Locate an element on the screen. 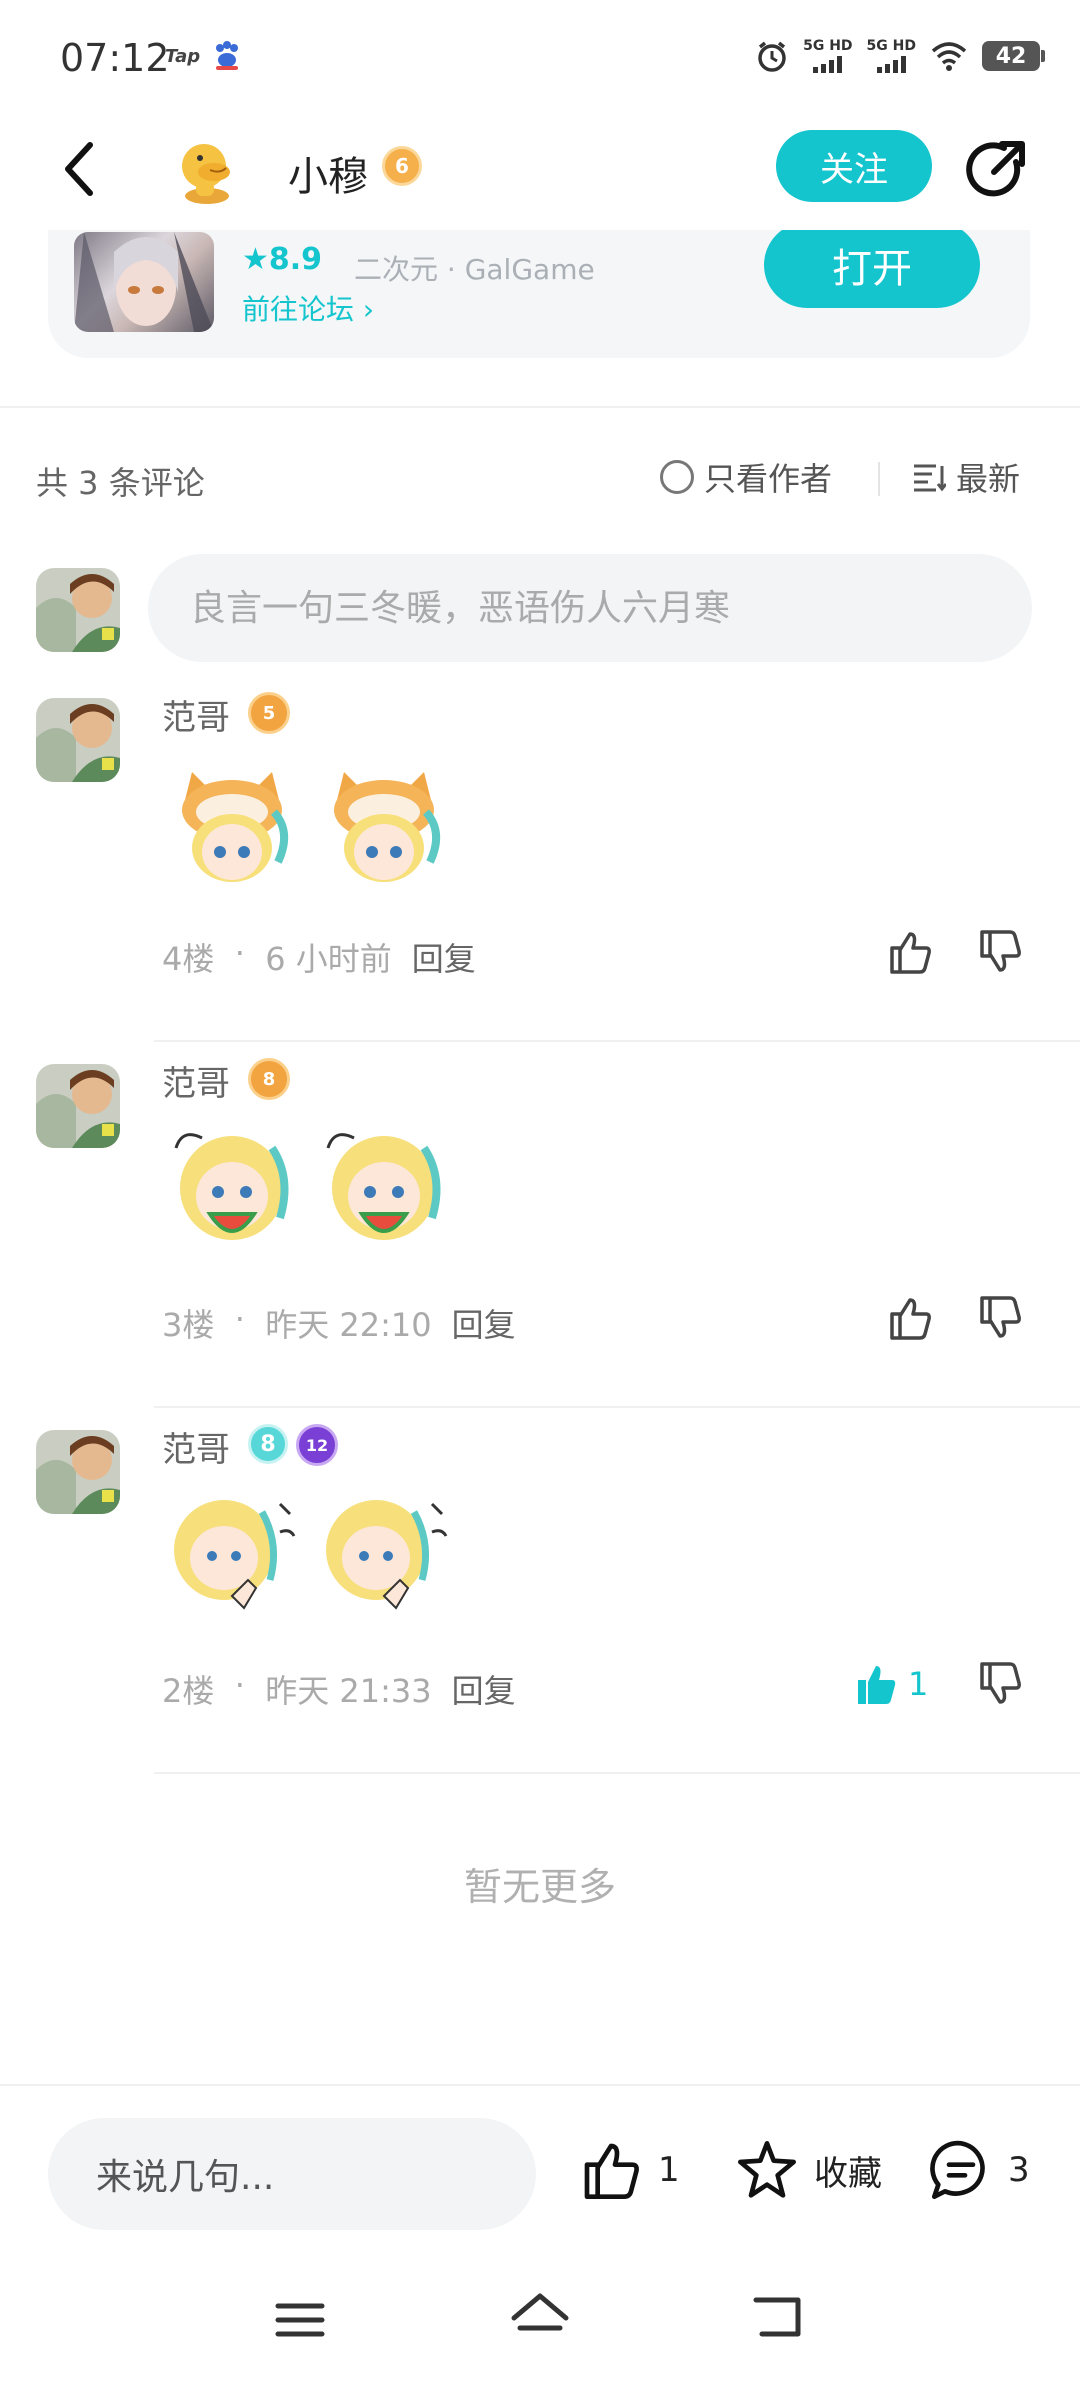  comment-bubble-icon is located at coordinates (957, 2169).